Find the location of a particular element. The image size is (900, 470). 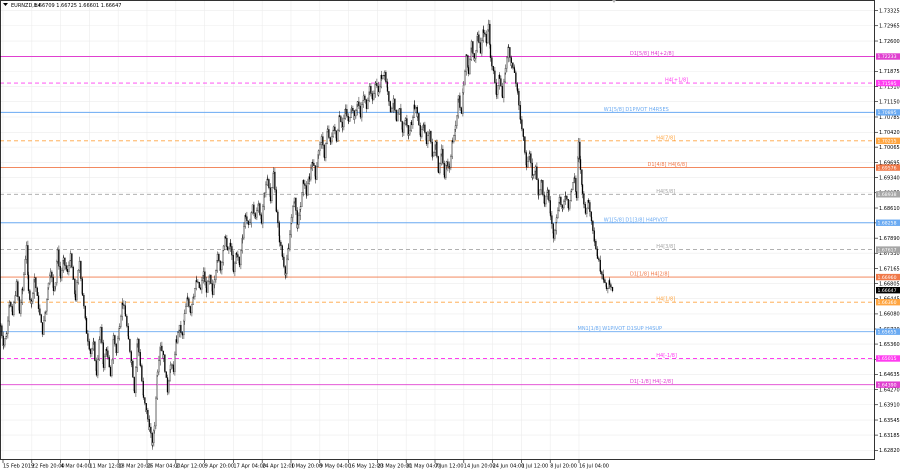

level-price-tag-text: 1.65015 is located at coordinates (887, 359).